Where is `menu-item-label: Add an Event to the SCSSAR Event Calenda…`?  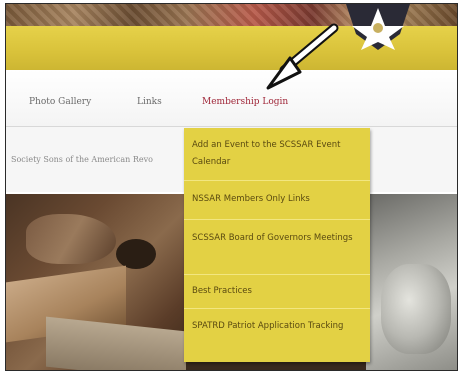
menu-item-label: Add an Event to the SCSSAR Event Calenda… is located at coordinates (266, 153).